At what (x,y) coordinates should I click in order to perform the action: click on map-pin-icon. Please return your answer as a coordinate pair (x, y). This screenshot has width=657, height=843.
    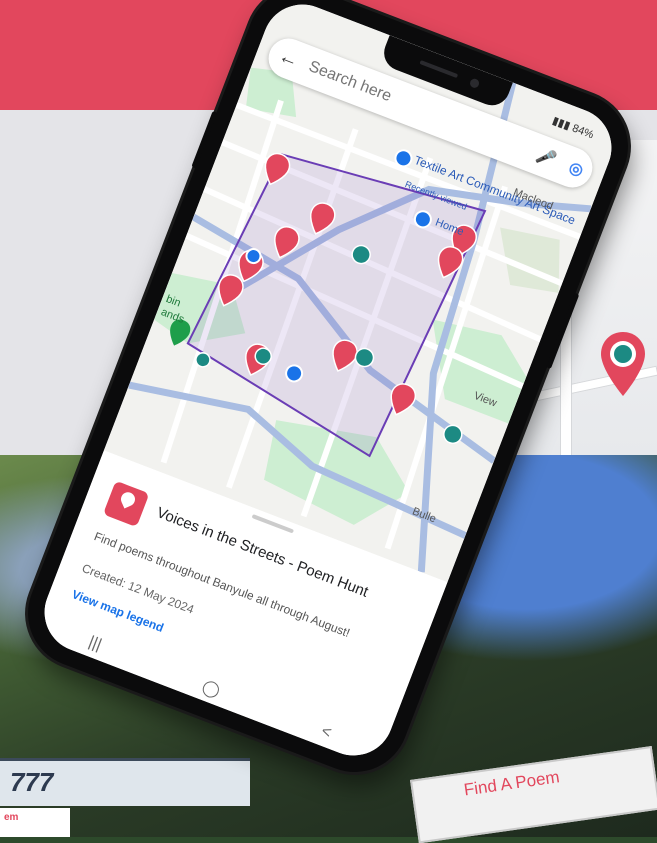
    Looking at the image, I should click on (623, 364).